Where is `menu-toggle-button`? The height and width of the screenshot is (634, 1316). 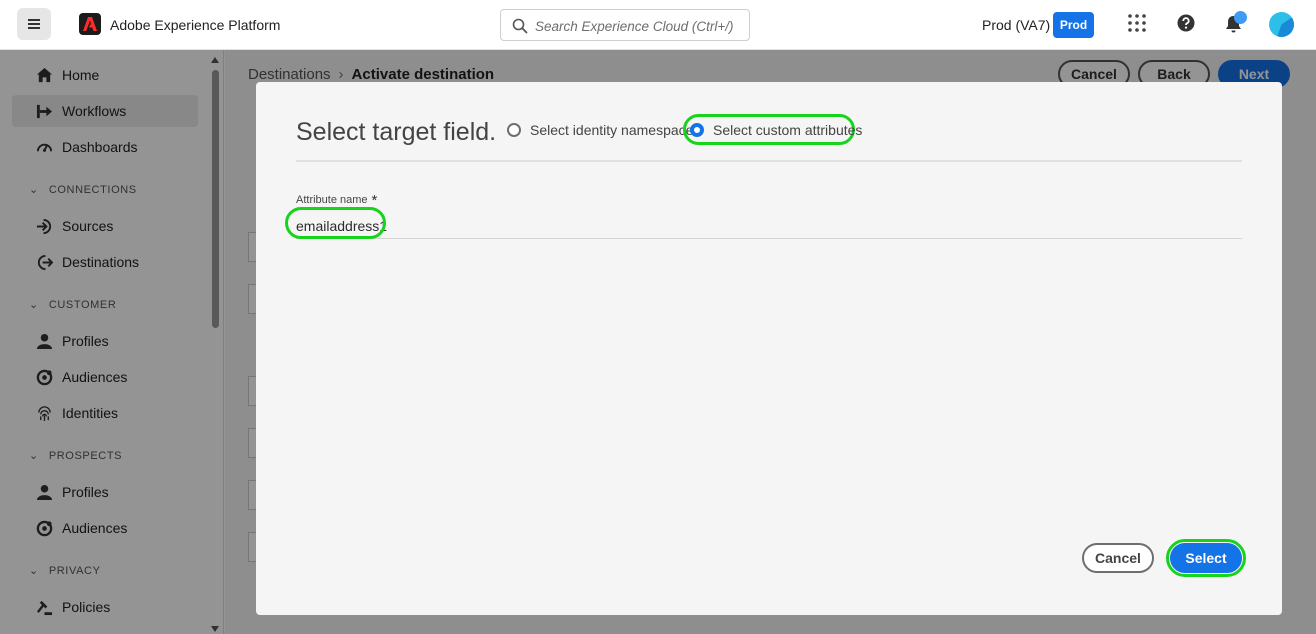
menu-toggle-button is located at coordinates (34, 24).